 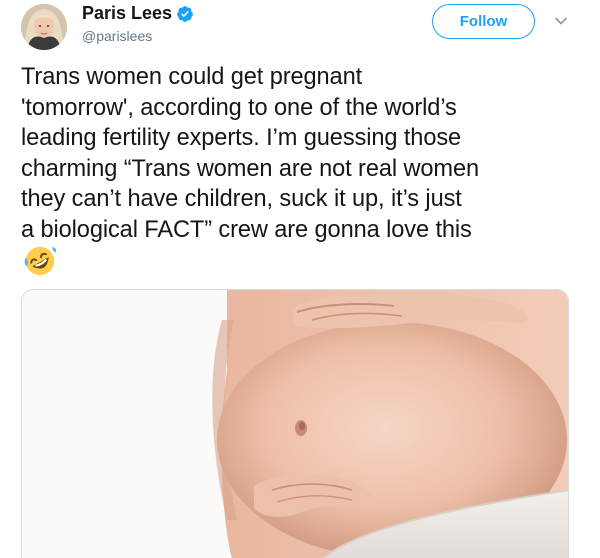 I want to click on rolling-on-floor-laughing-icon, so click(x=40, y=261).